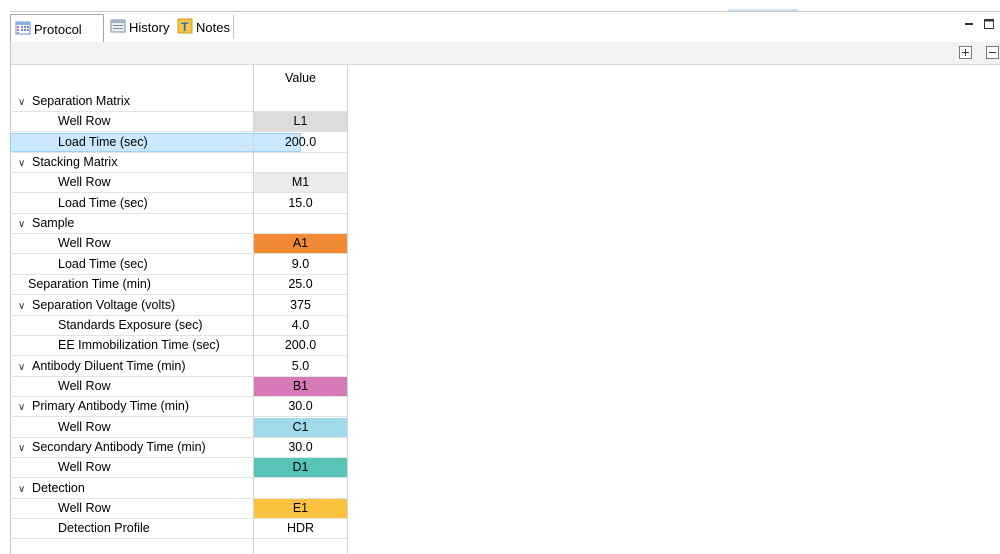  What do you see at coordinates (130, 324) in the screenshot?
I see `row-label: Standards Exposure (sec)` at bounding box center [130, 324].